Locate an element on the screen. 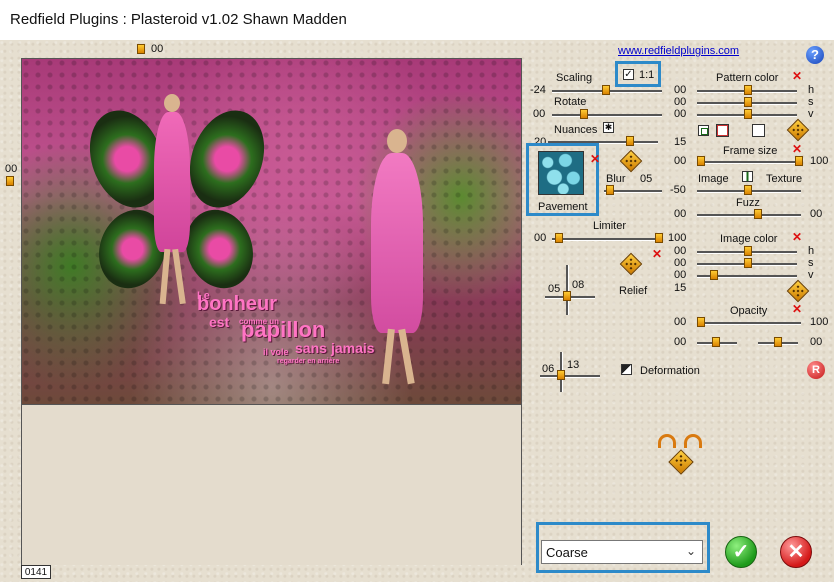 The height and width of the screenshot is (582, 834). limiter-slider-handle-right is located at coordinates (659, 238).